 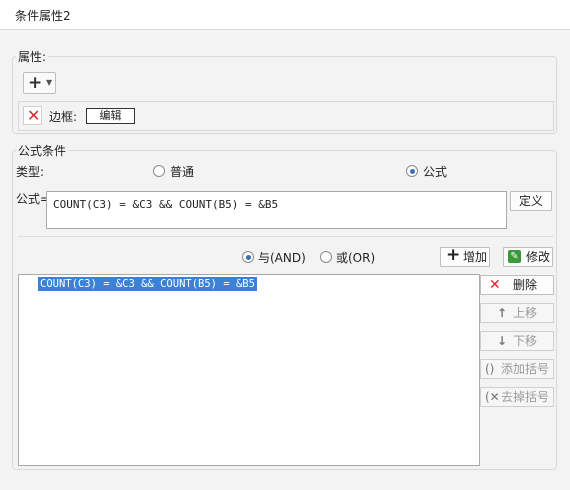 I want to click on move-up-label: 上移, so click(x=525, y=313).